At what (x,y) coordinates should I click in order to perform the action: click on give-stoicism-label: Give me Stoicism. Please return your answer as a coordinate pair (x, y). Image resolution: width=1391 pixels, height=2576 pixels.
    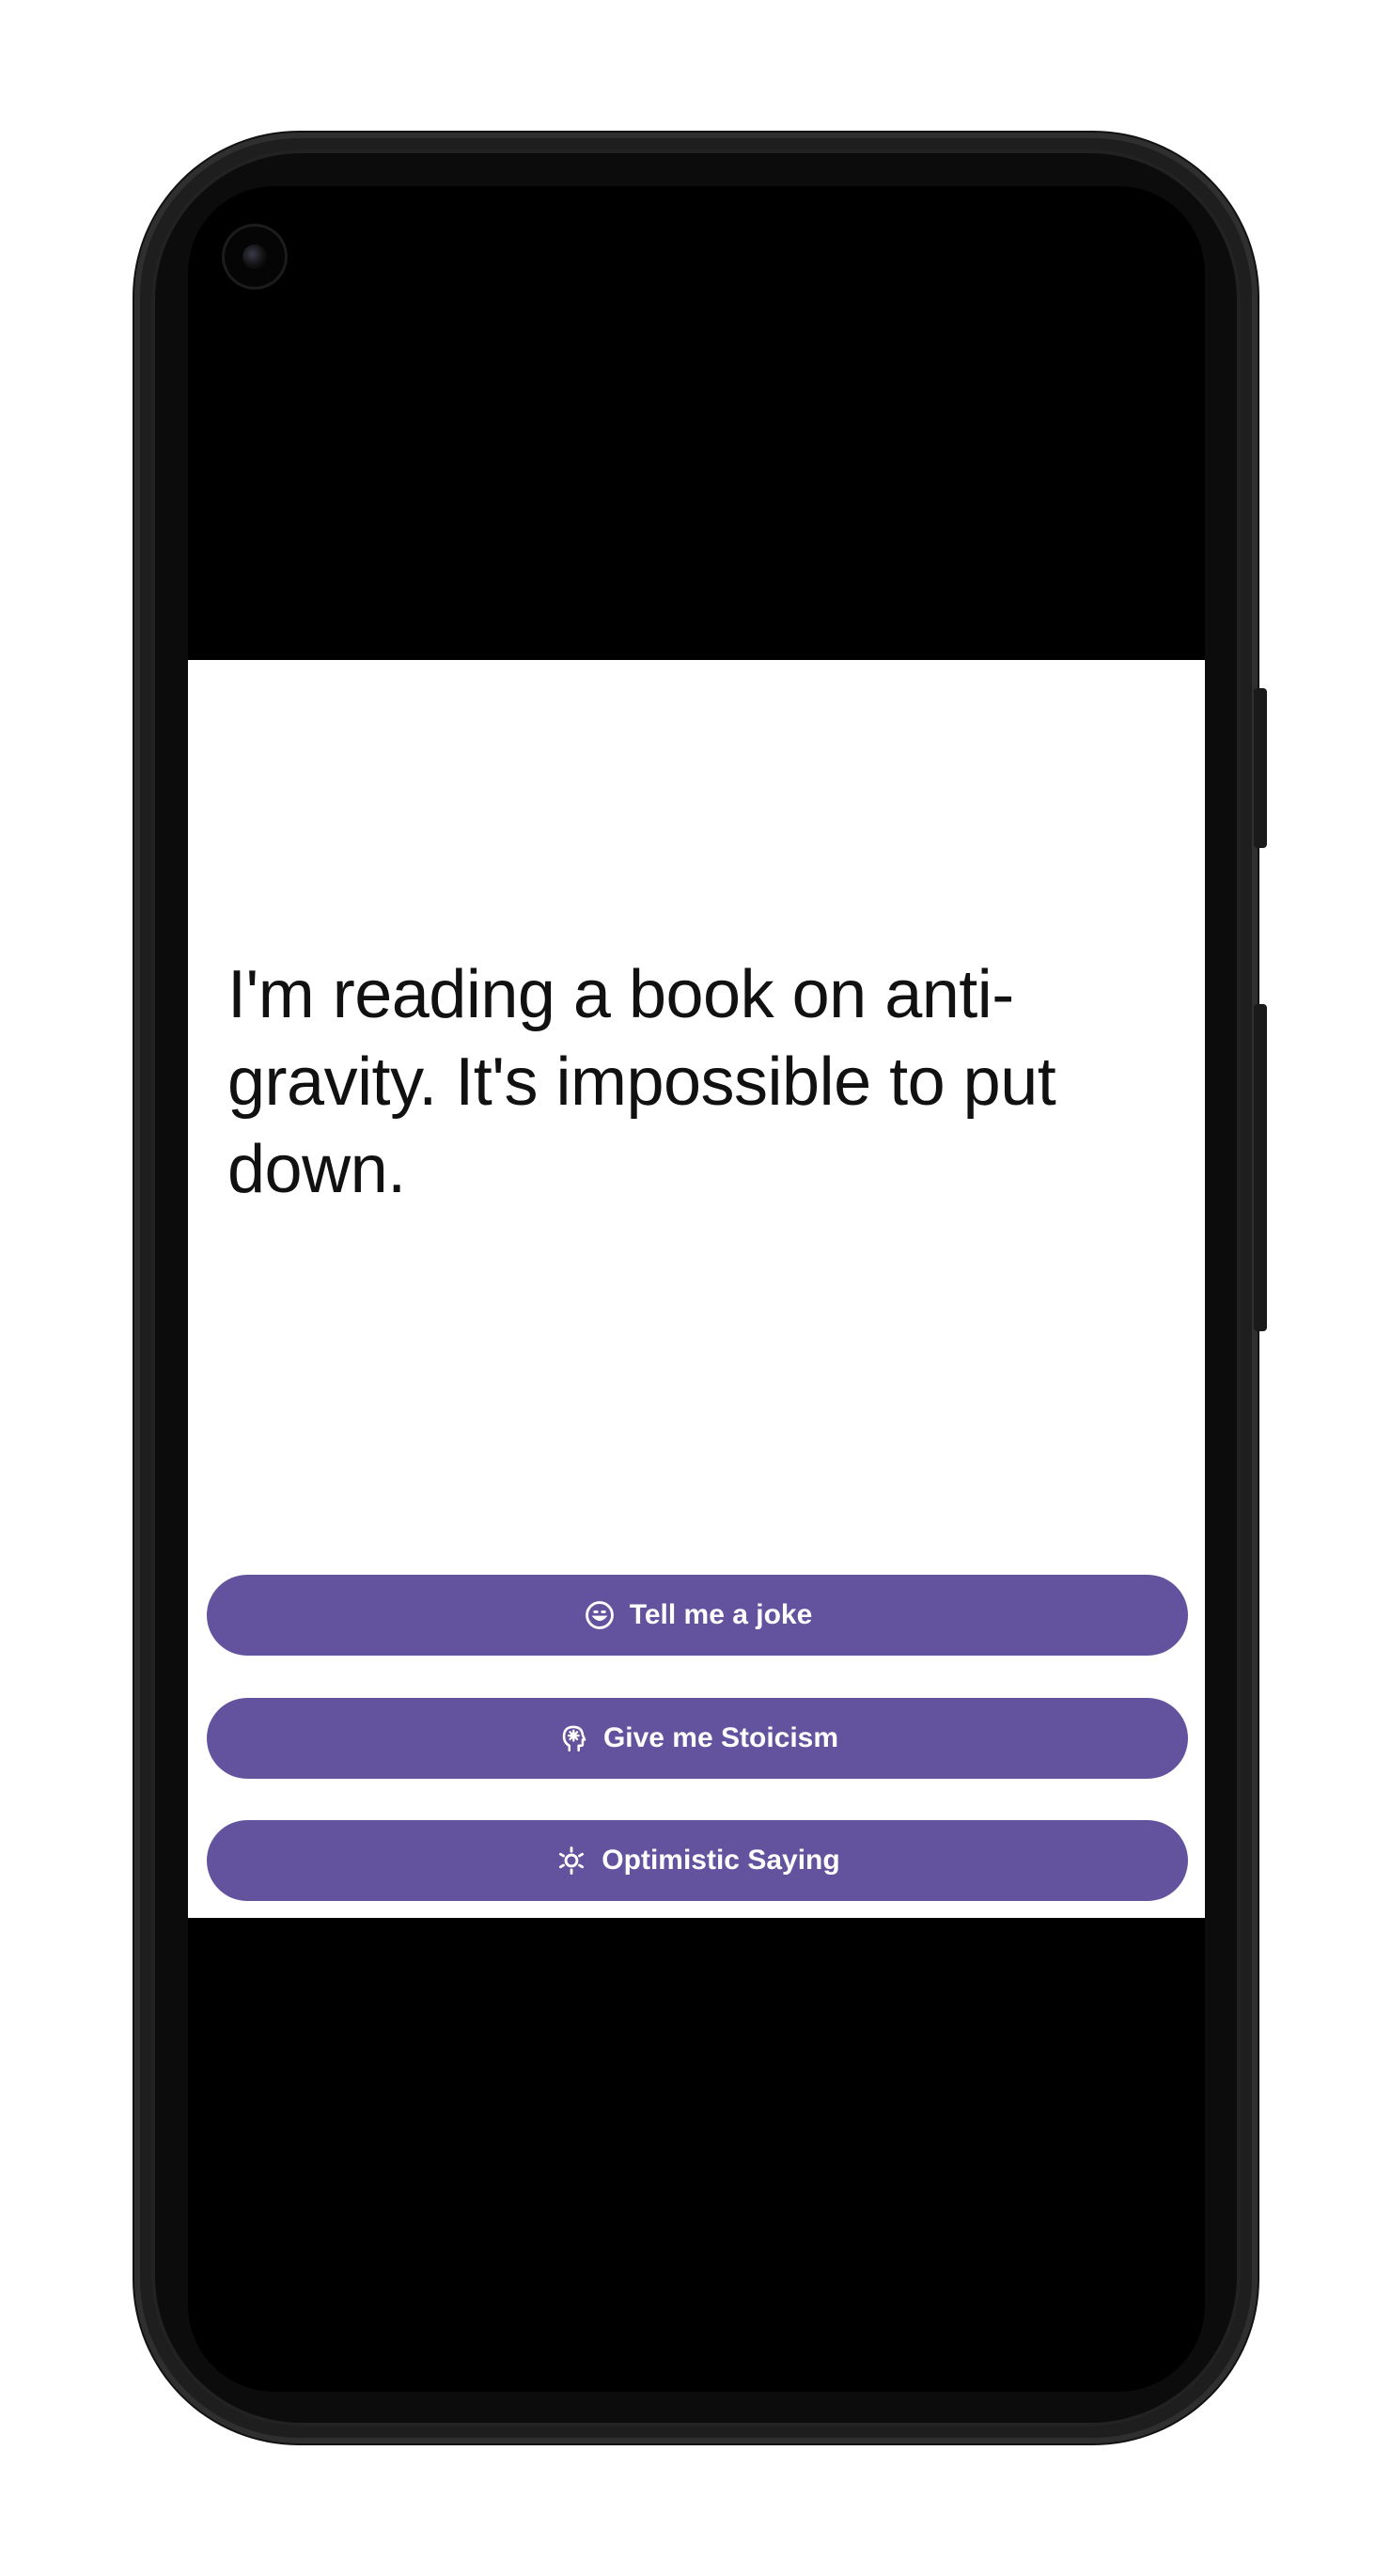
    Looking at the image, I should click on (720, 1738).